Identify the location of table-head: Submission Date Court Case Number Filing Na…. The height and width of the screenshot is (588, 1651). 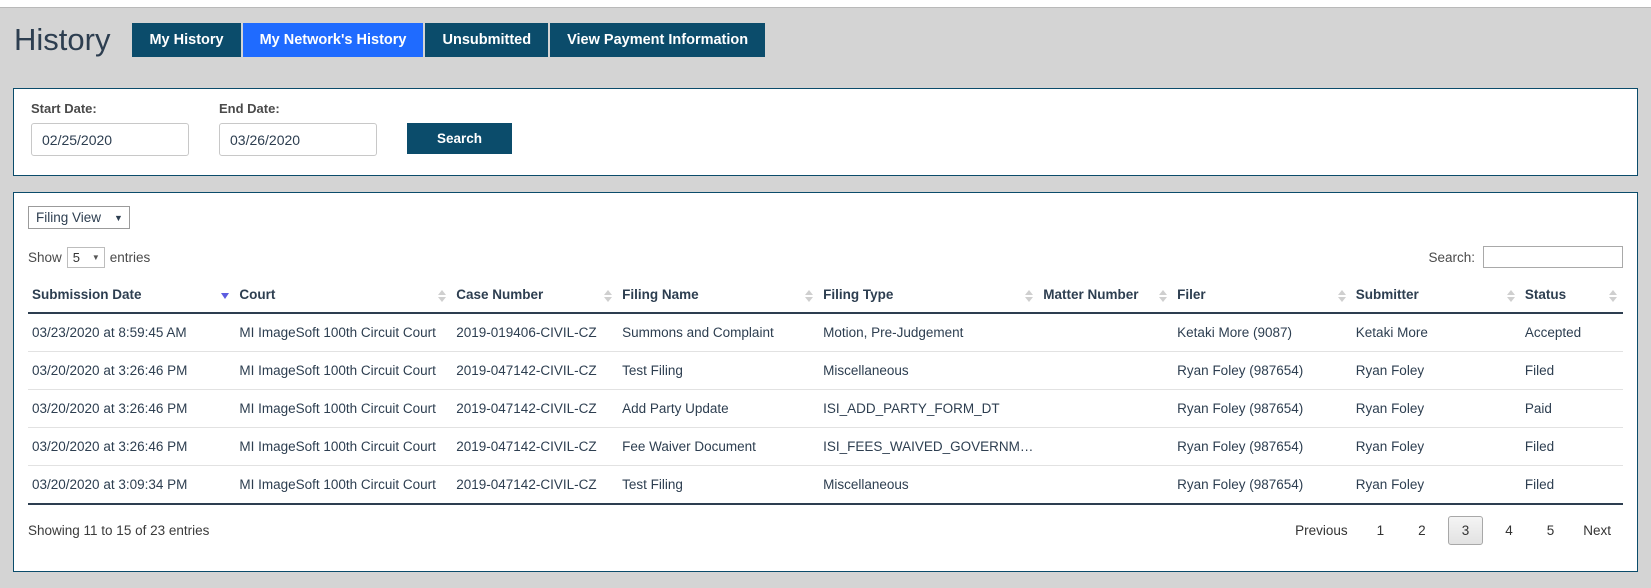
(825, 296).